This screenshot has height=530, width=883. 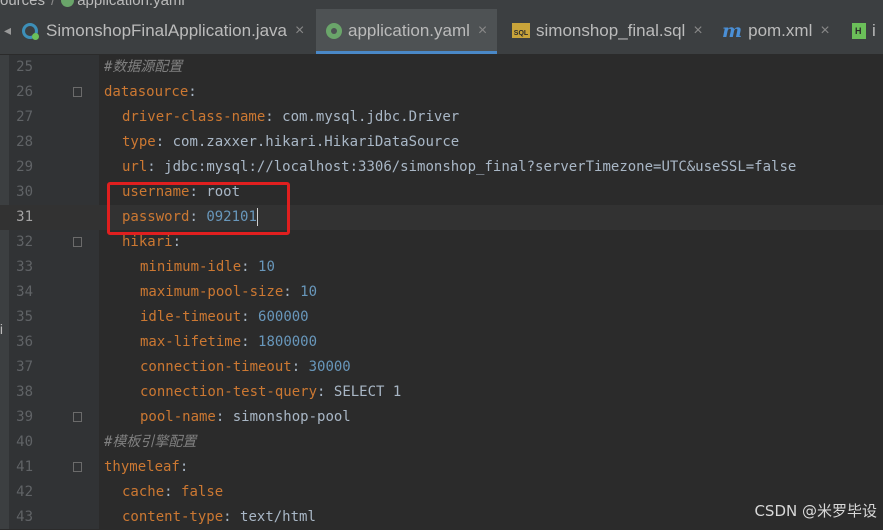 What do you see at coordinates (441, 4) in the screenshot?
I see `breadcrumb: ources / application.yaml` at bounding box center [441, 4].